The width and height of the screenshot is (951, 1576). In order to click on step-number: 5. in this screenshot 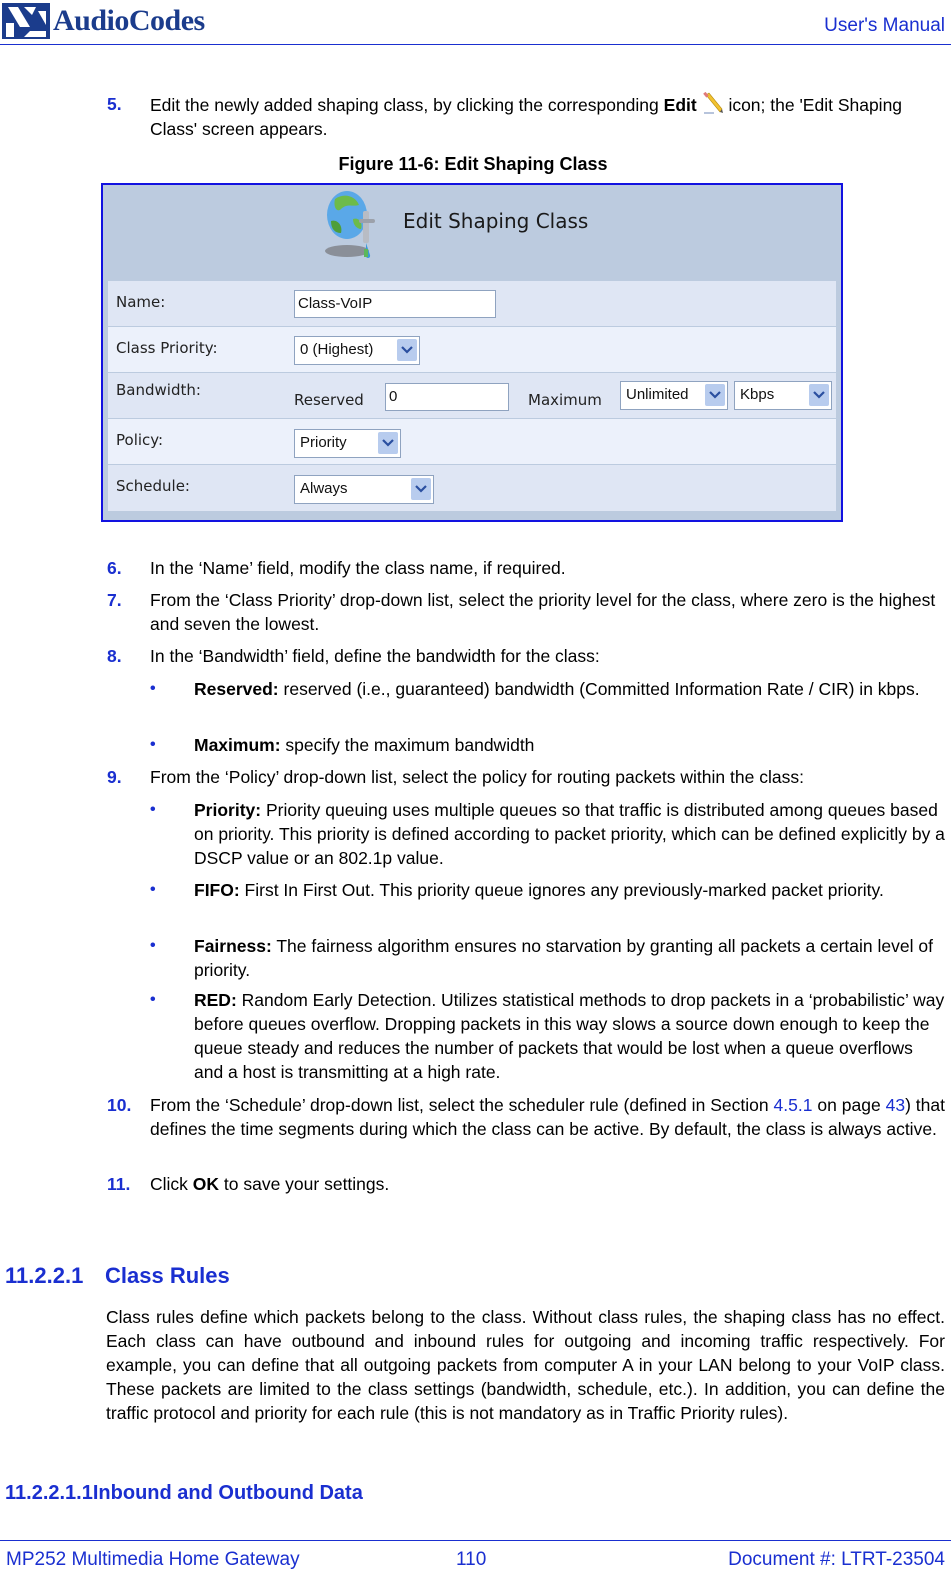, I will do `click(114, 104)`.